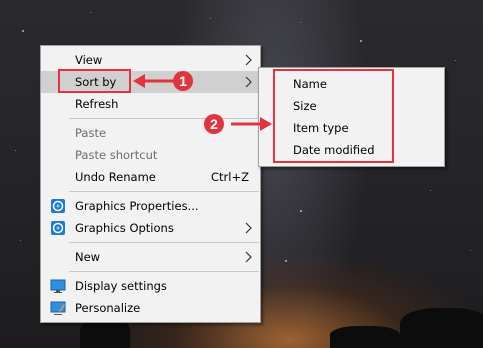  What do you see at coordinates (183, 81) in the screenshot?
I see `annotation-badge-1: 1` at bounding box center [183, 81].